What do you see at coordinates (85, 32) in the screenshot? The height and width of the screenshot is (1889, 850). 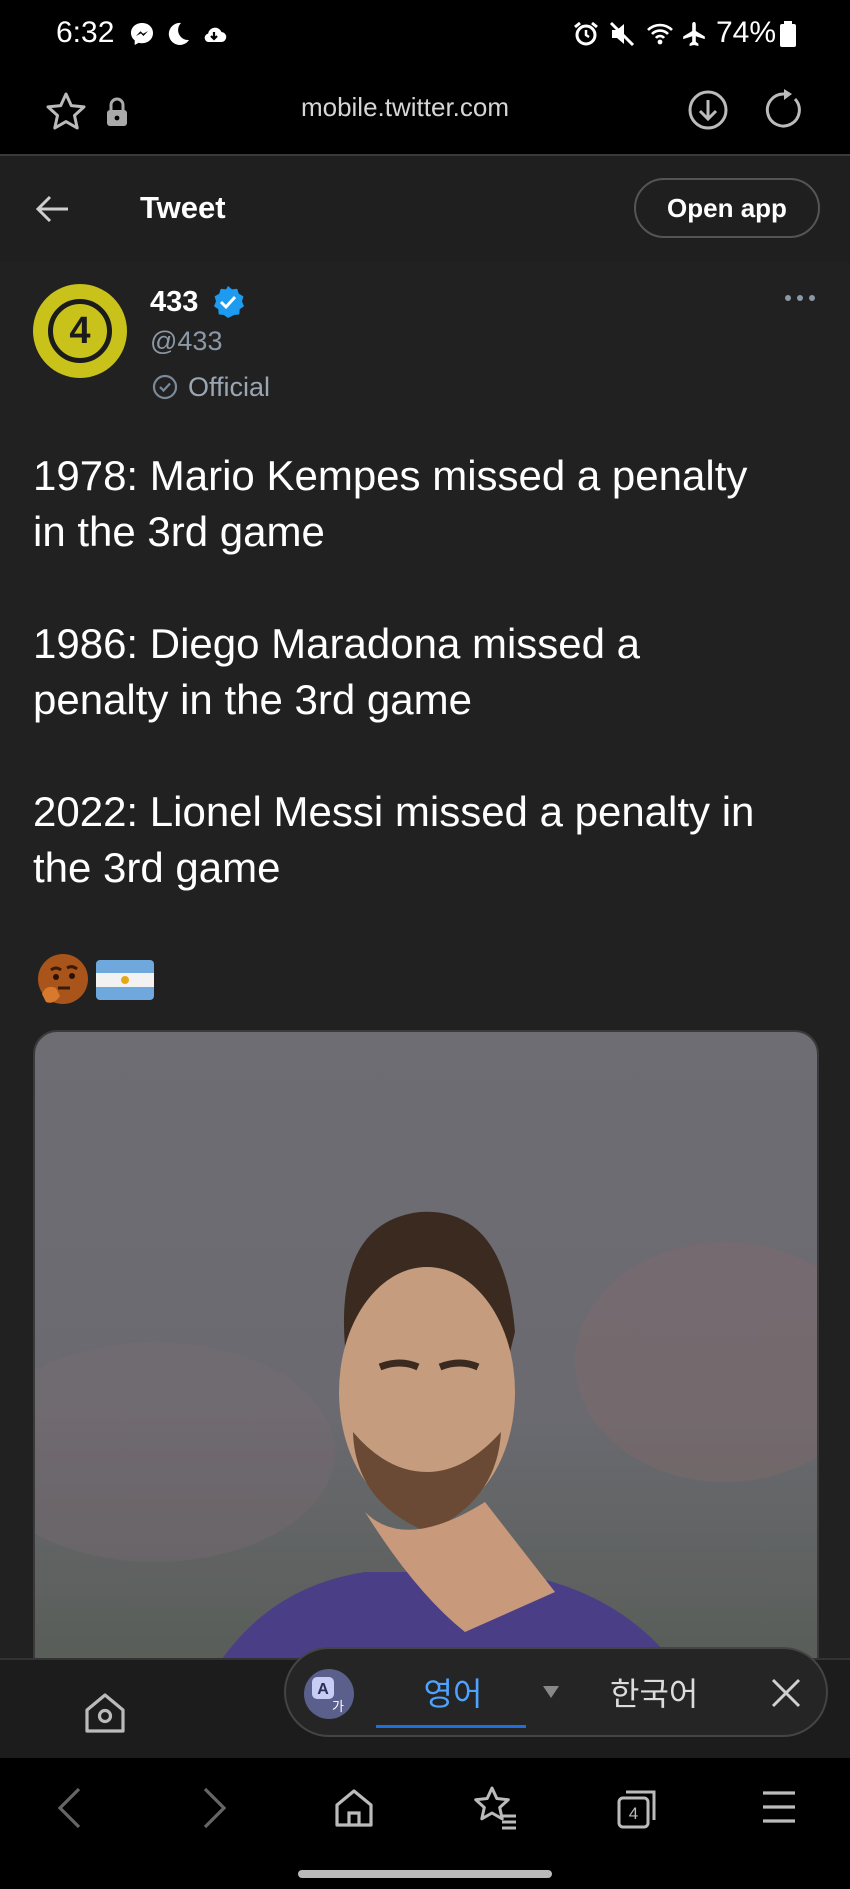 I see `status-time: 6:32` at bounding box center [85, 32].